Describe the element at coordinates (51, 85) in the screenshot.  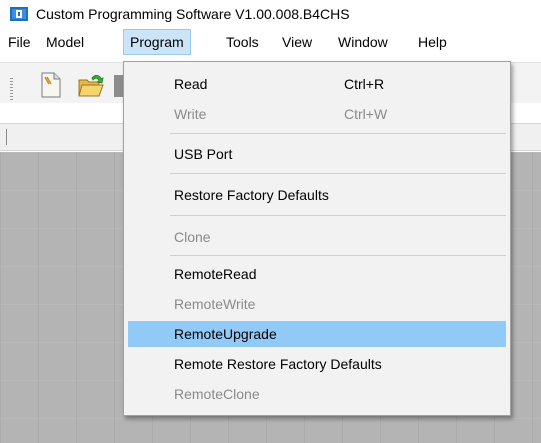
I see `new-file-icon` at that location.